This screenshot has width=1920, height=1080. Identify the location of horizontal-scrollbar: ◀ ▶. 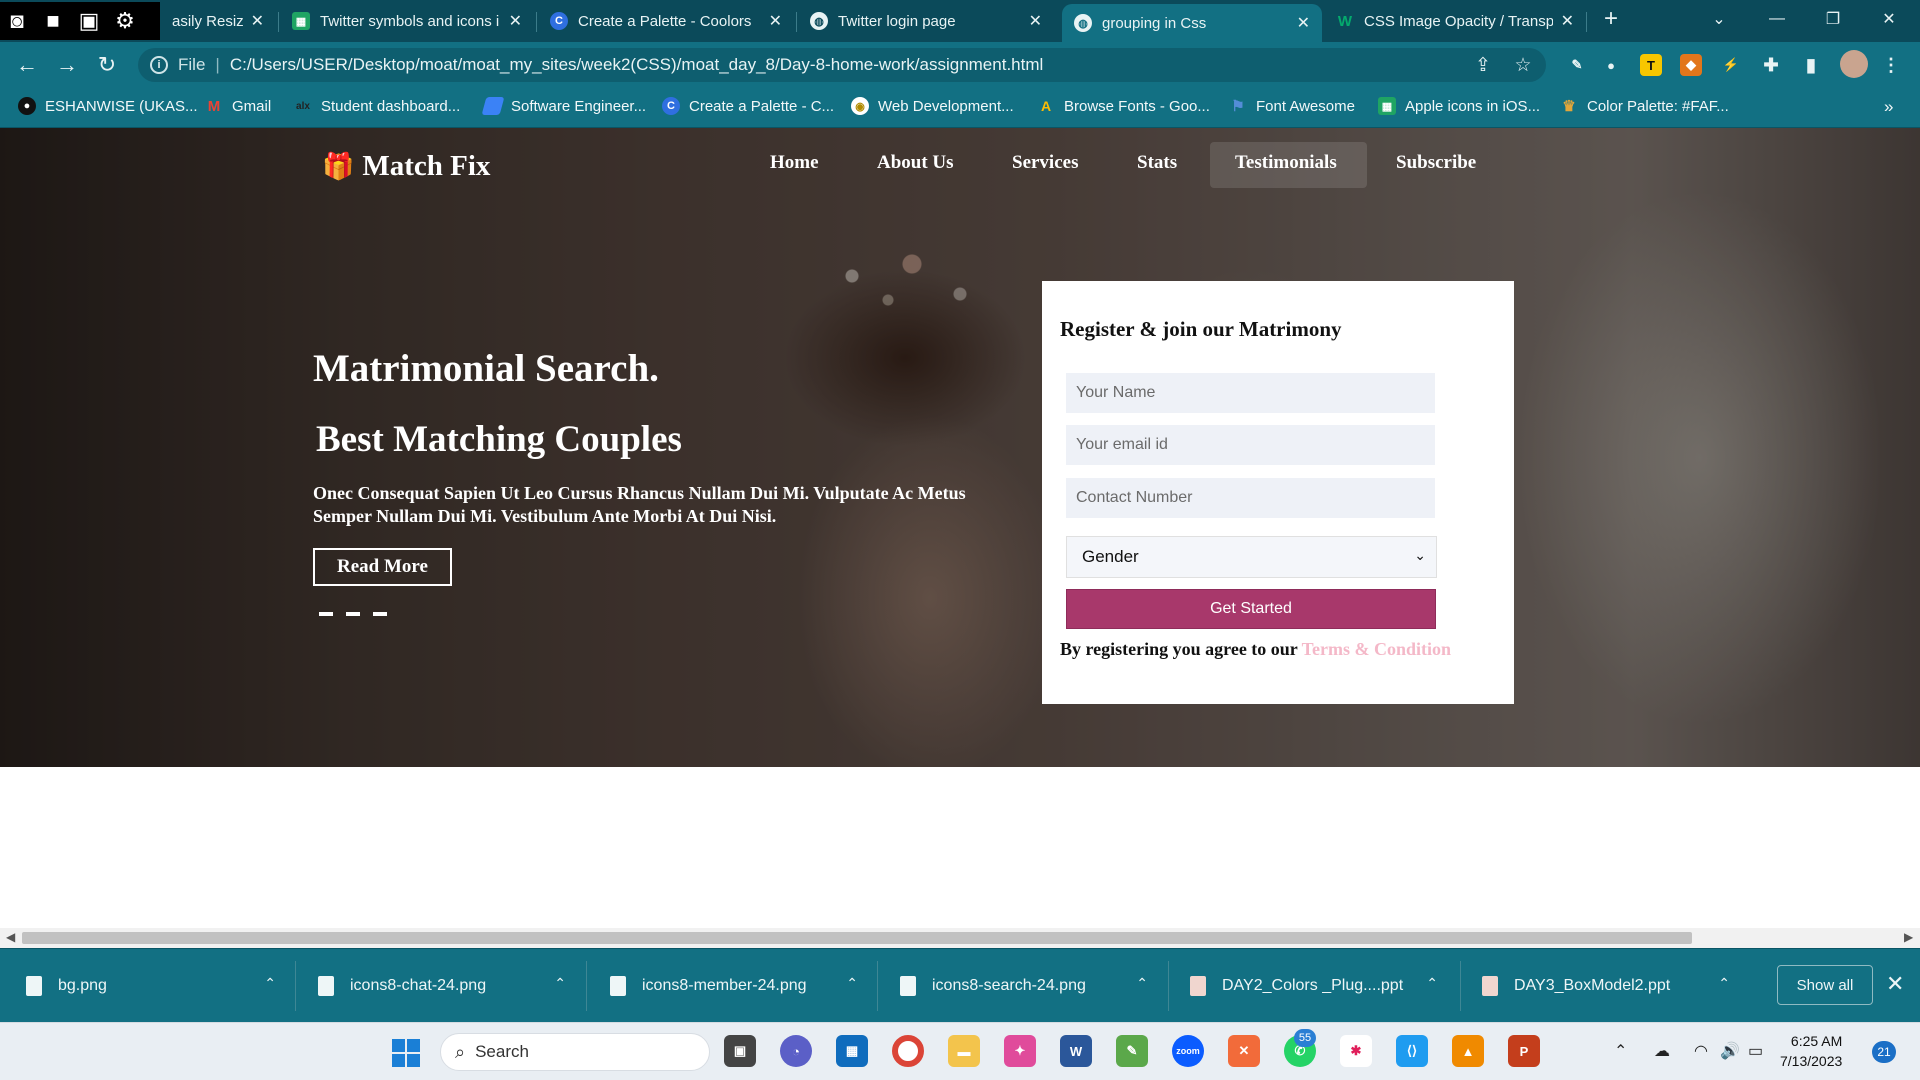
(960, 938).